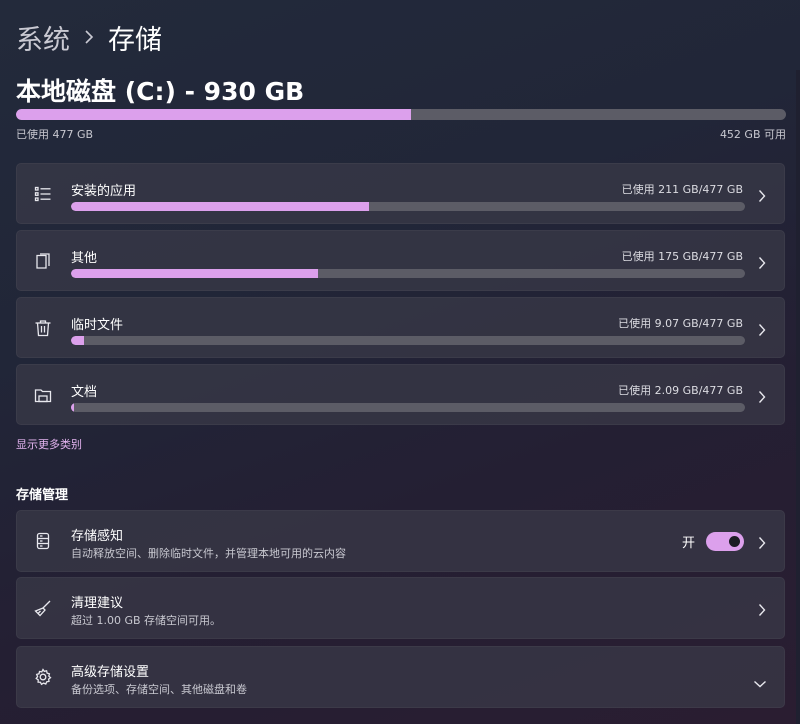 This screenshot has height=724, width=800. What do you see at coordinates (110, 672) in the screenshot?
I see `advanced-settings-title: 高级存储设置` at bounding box center [110, 672].